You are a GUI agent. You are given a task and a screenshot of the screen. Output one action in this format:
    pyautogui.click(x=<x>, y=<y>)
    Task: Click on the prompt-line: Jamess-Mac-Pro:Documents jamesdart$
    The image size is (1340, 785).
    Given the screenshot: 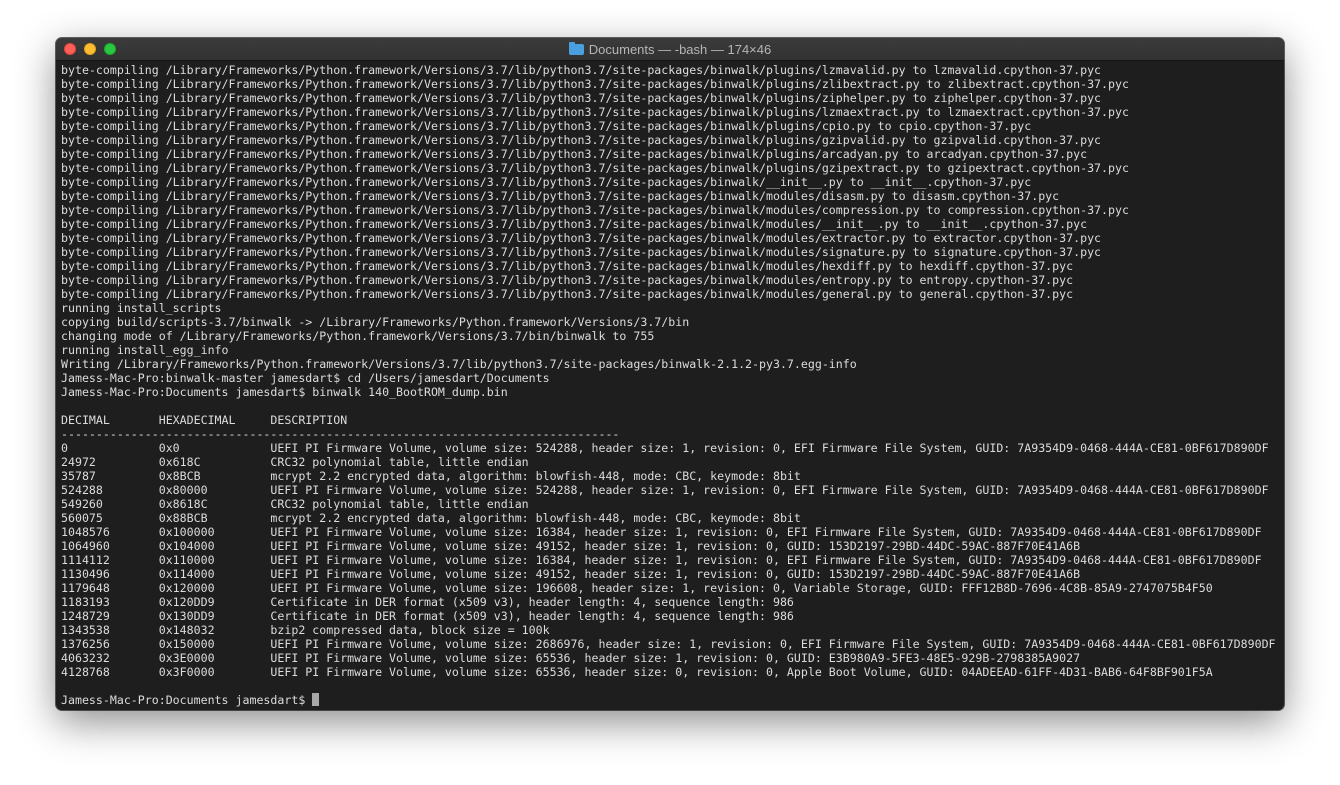 What is the action you would take?
    pyautogui.click(x=672, y=700)
    